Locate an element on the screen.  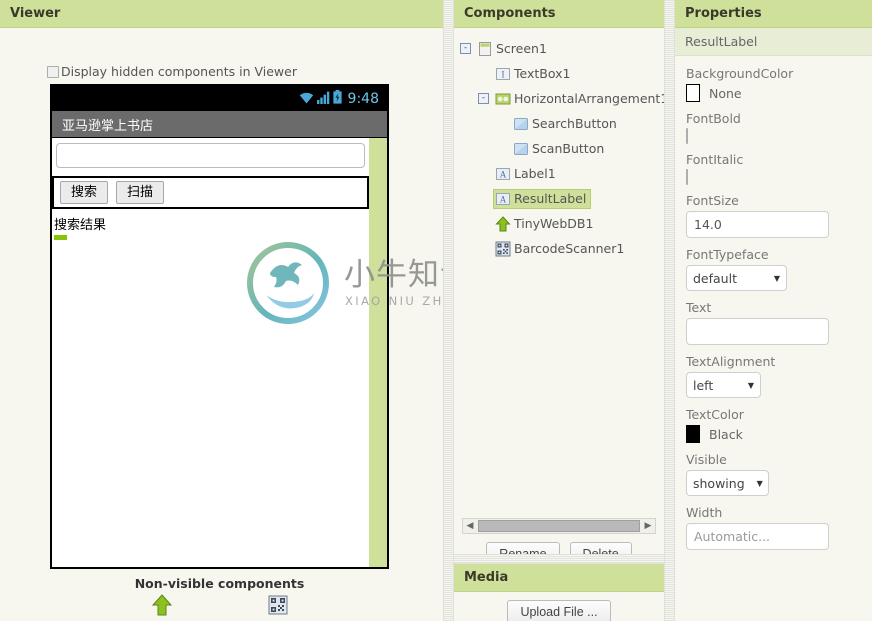
tree-item-label: Screen1 is located at coordinates (521, 48).